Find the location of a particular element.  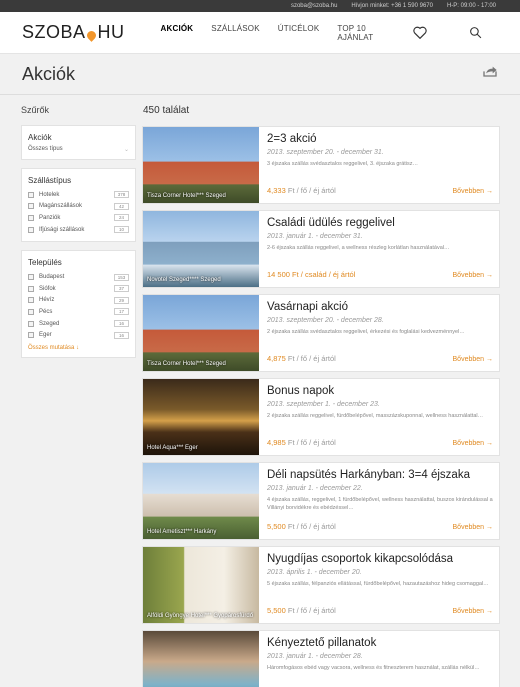

option-label: Hévíz is located at coordinates (47, 300).